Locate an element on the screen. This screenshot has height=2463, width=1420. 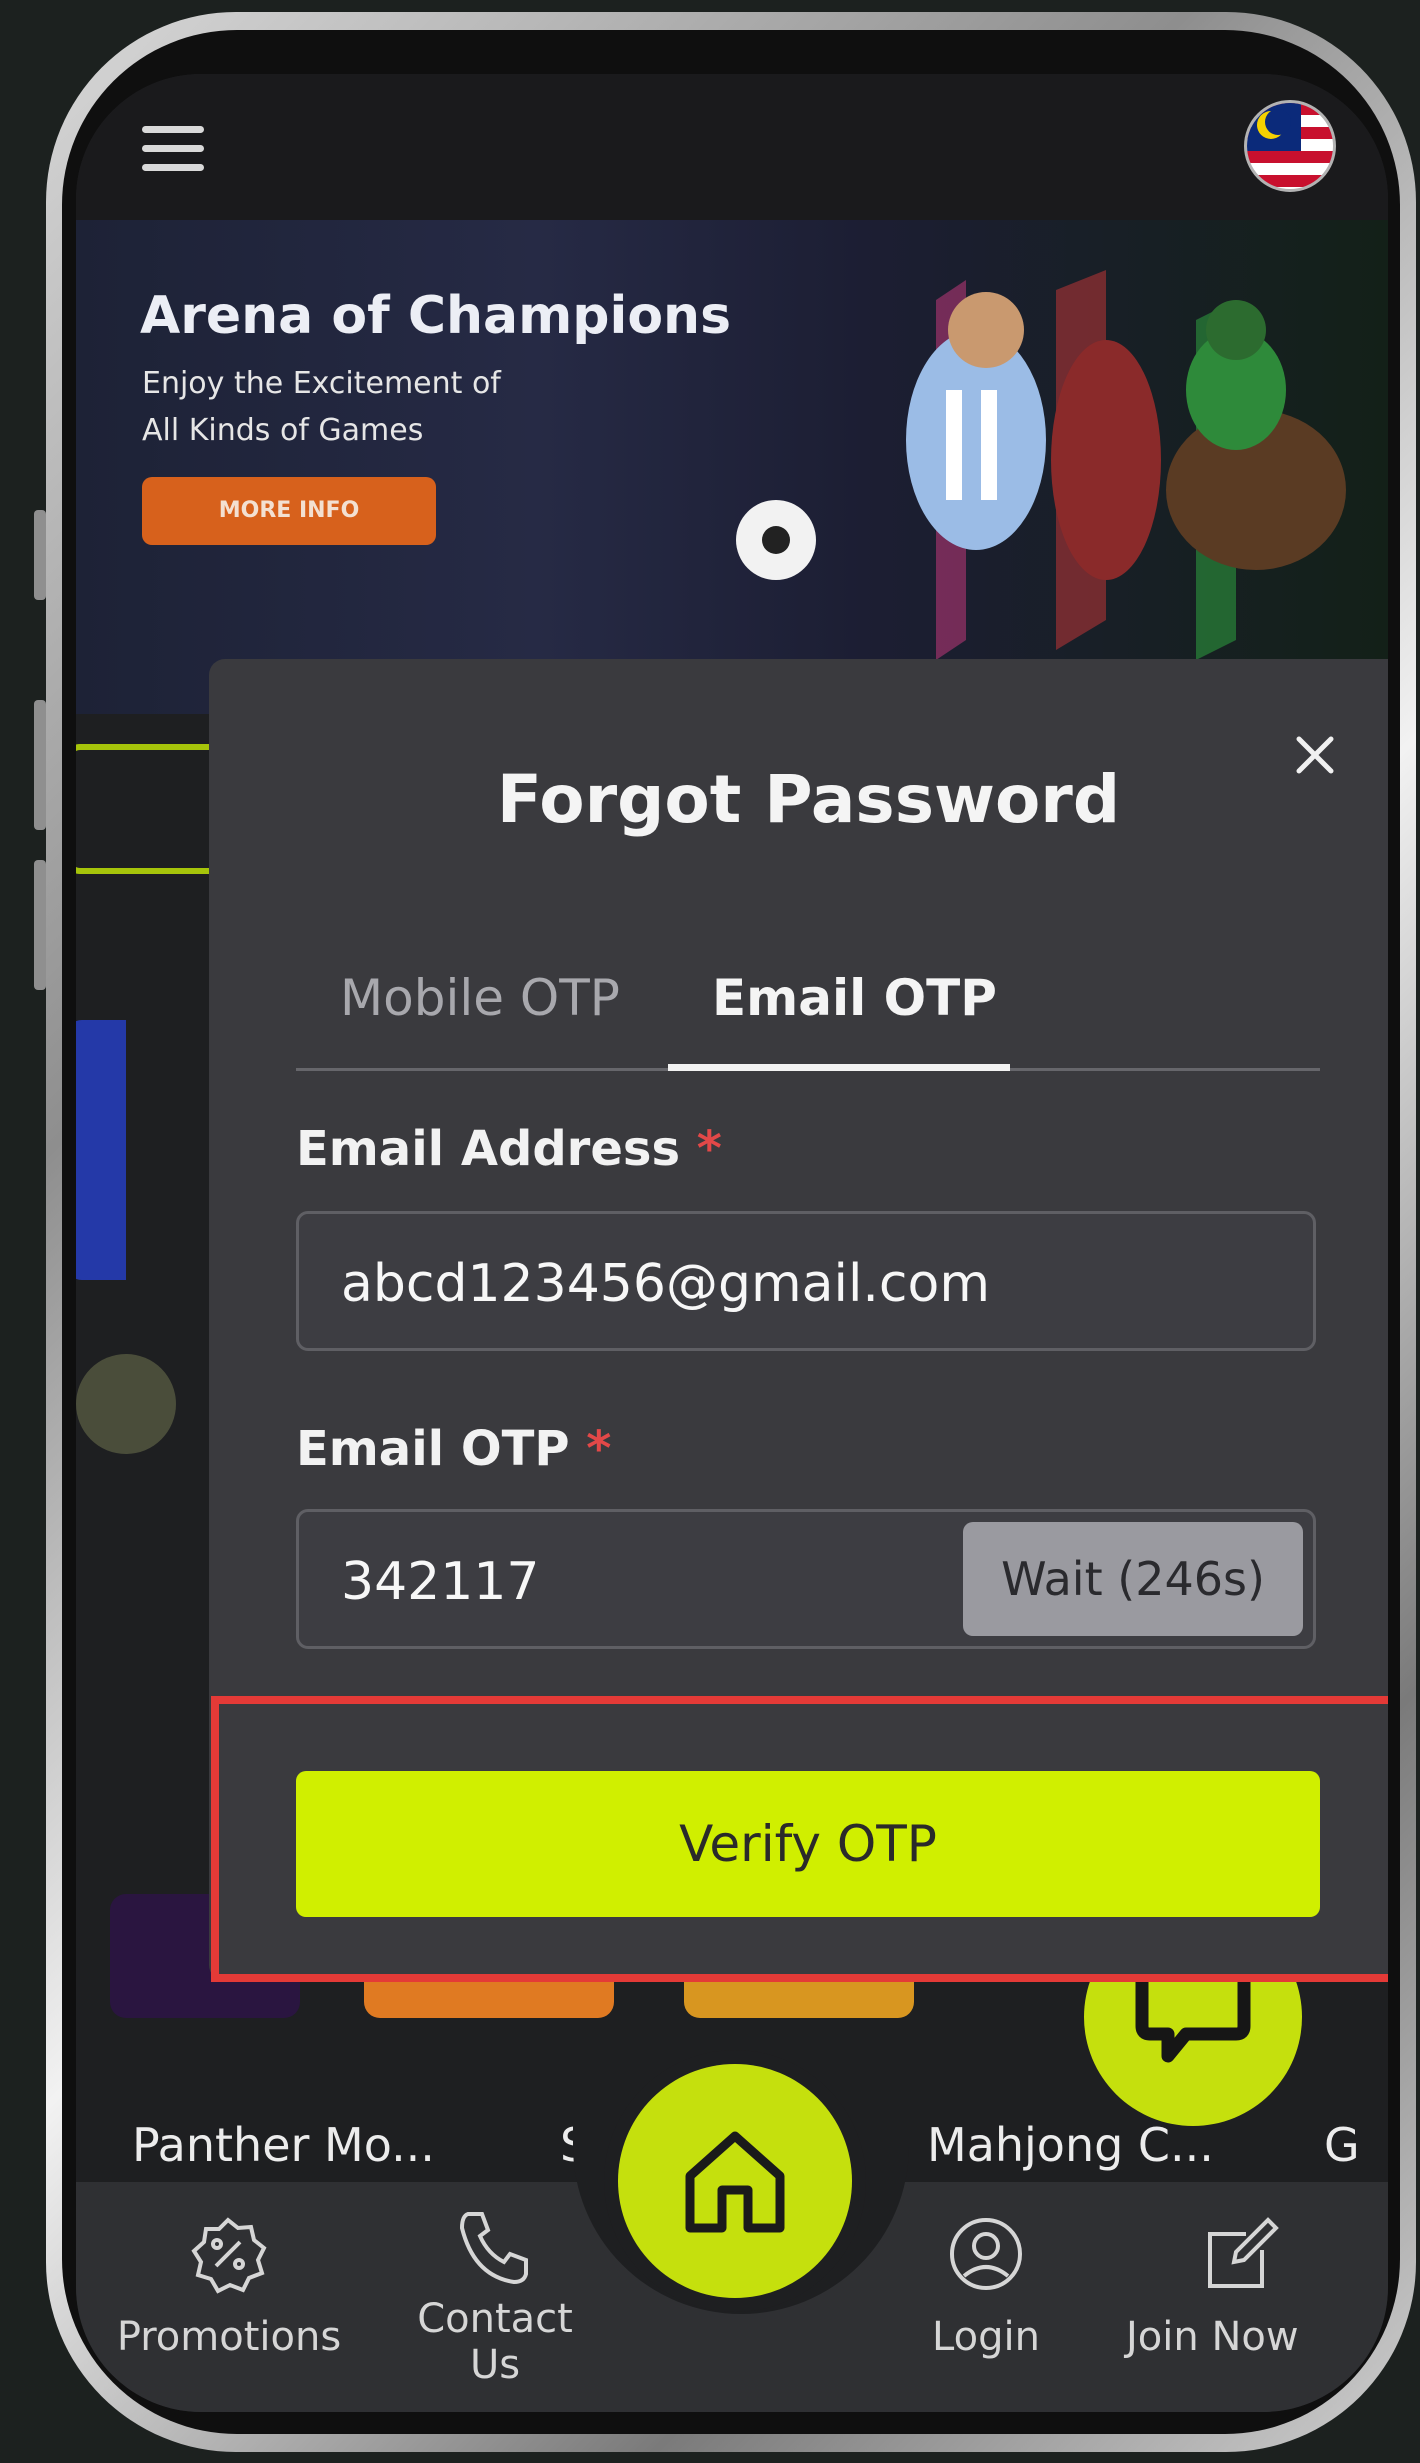
nav-login-label: Login is located at coordinates (986, 2337).